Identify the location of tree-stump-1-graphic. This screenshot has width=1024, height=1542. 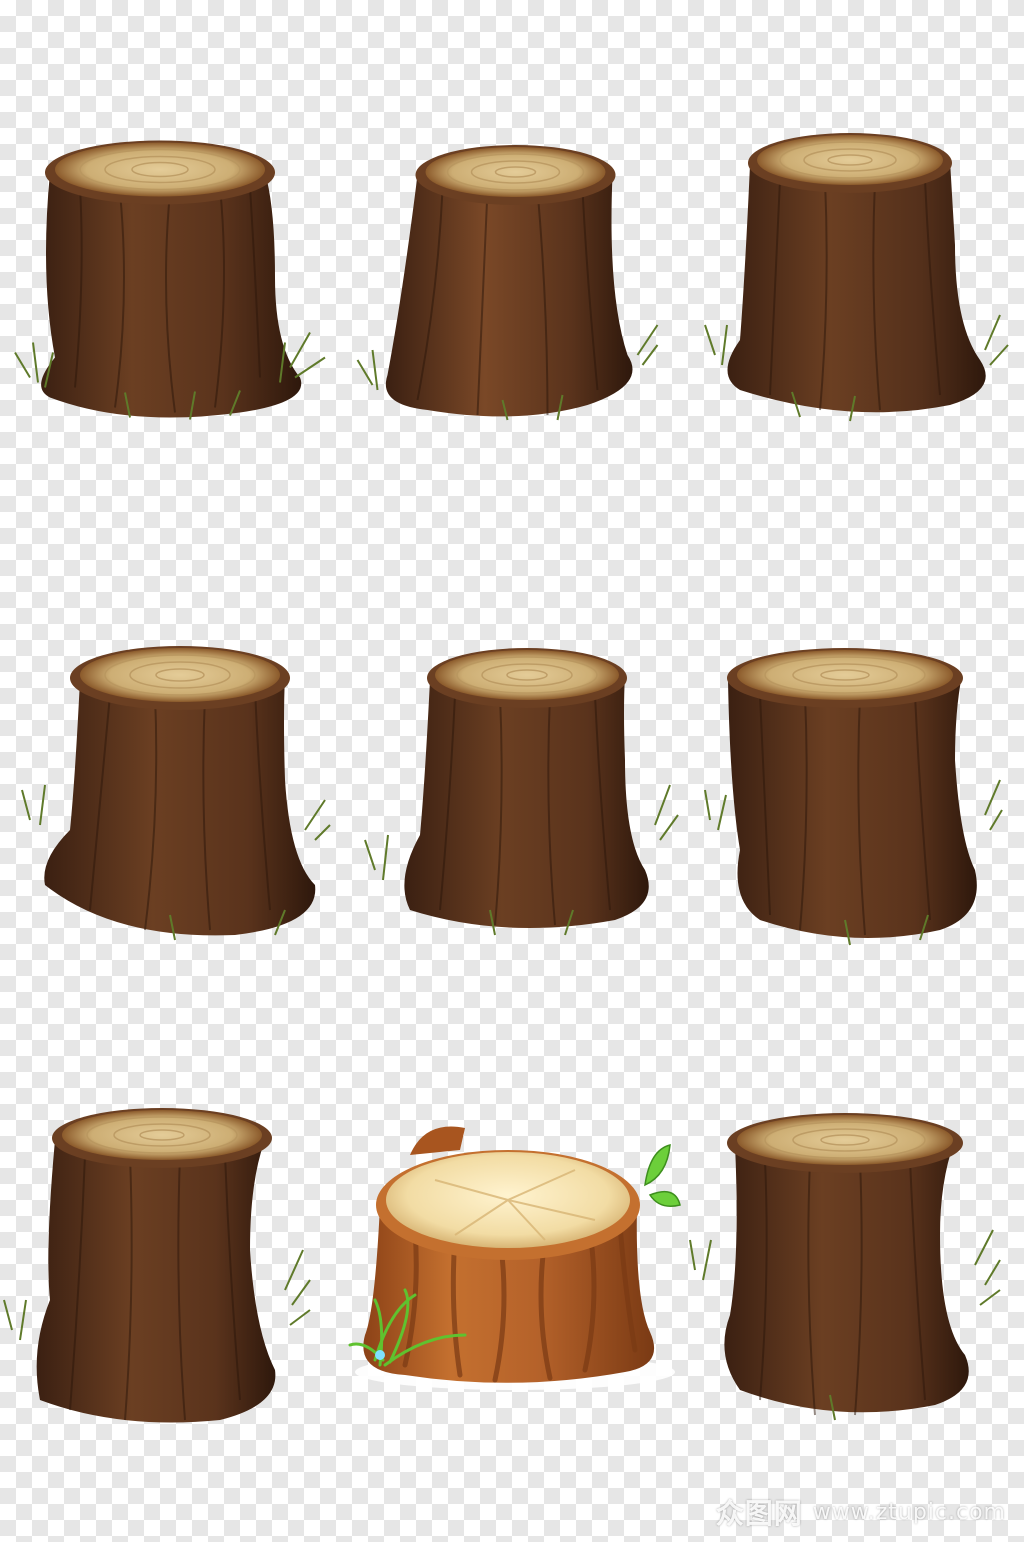
(170, 280).